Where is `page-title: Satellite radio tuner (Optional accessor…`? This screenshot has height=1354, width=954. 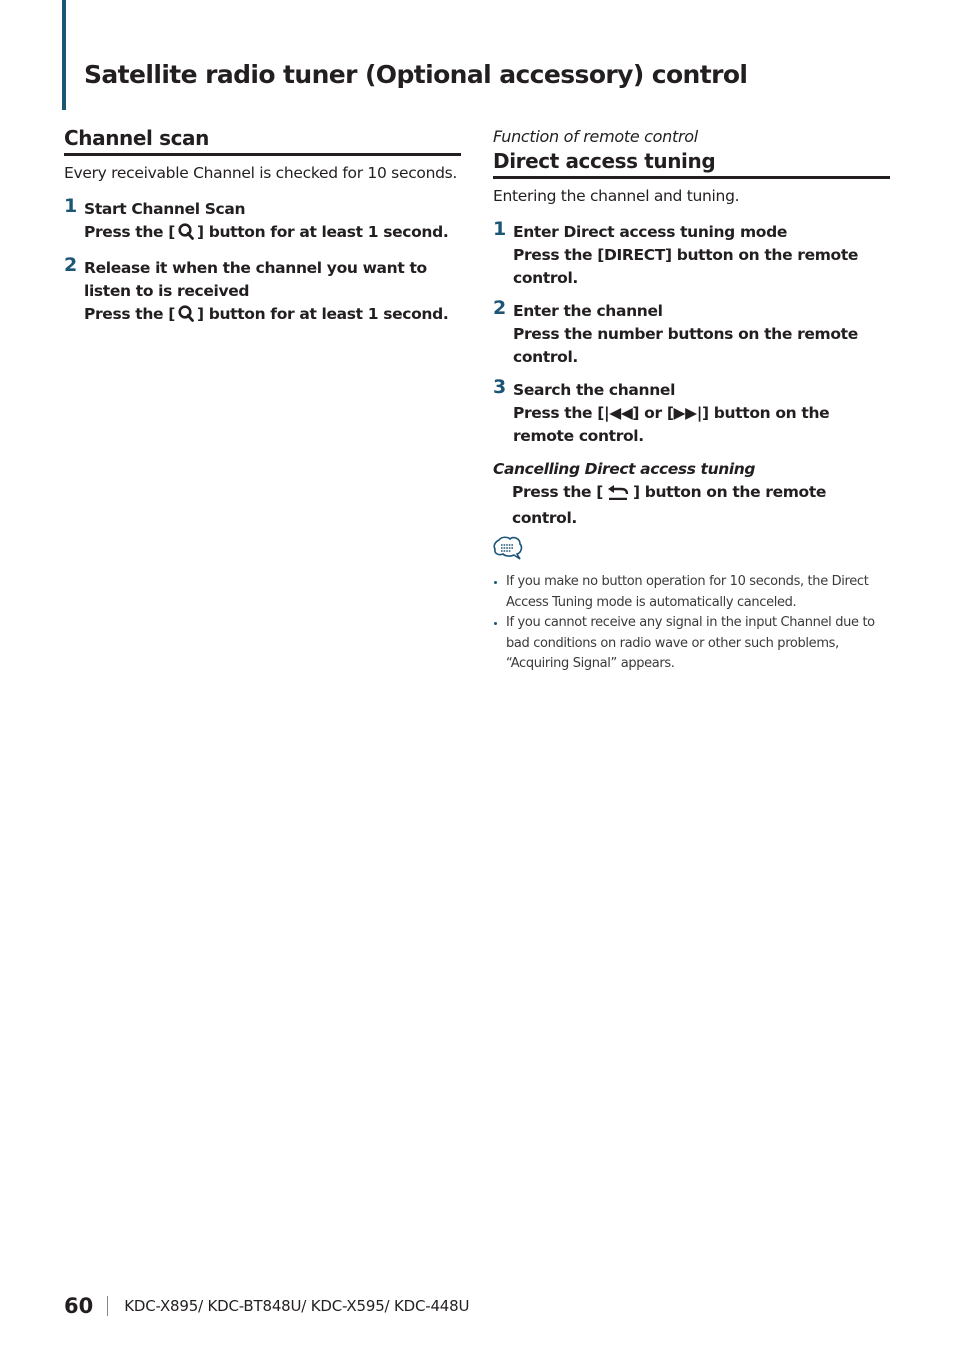 page-title: Satellite radio tuner (Optional accessor… is located at coordinates (416, 74).